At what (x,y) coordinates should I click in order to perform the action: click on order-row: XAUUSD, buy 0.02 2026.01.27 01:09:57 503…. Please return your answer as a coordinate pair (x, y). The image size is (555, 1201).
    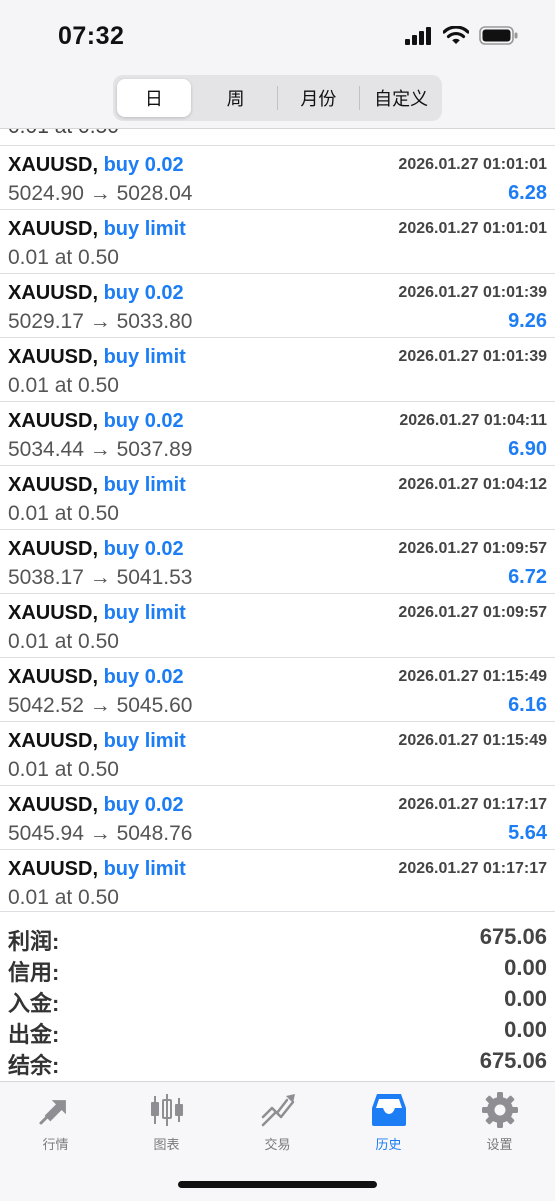
    Looking at the image, I should click on (277, 561).